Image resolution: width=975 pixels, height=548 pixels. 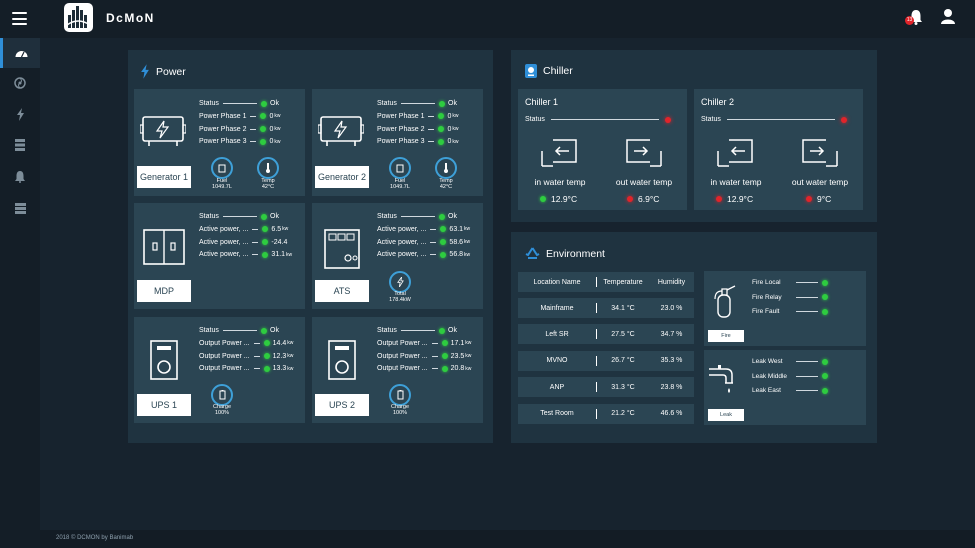 I want to click on metric-row: Power Phase 1 0 kw, so click(x=240, y=116).